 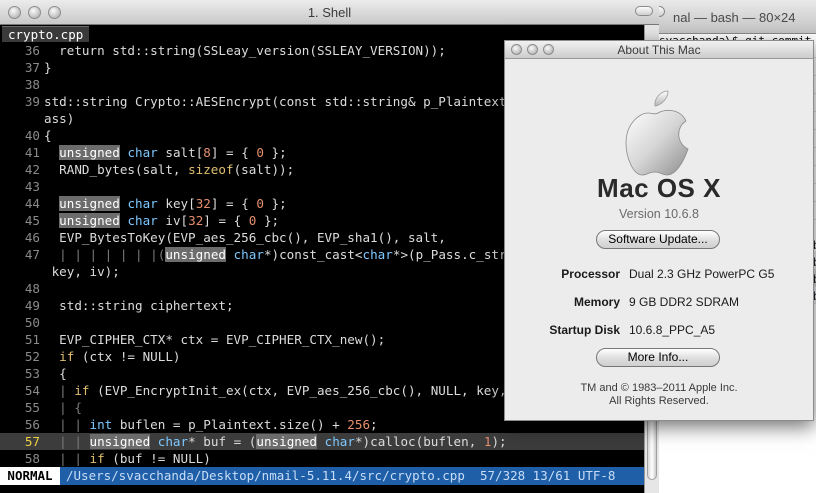 I want to click on line-number: 51, so click(x=32, y=339).